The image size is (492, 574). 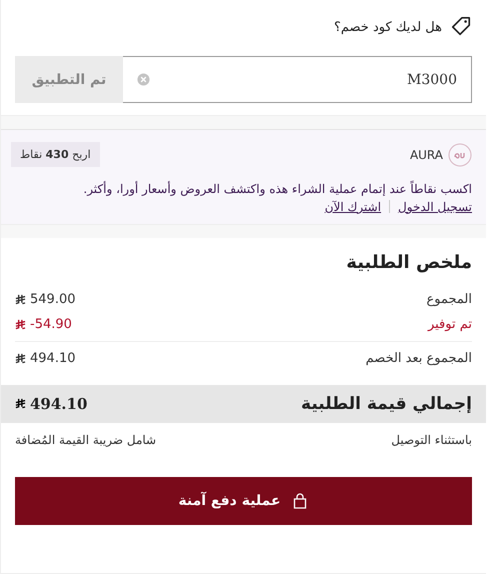 I want to click on coupon-question: هل لديك كود خصم؟, so click(x=388, y=27).